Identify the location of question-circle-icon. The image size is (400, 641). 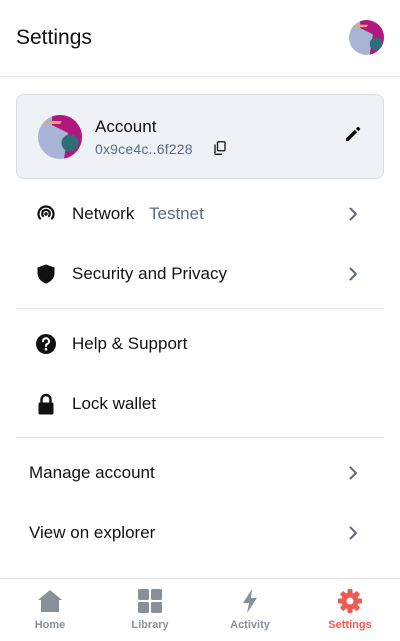
(46, 344).